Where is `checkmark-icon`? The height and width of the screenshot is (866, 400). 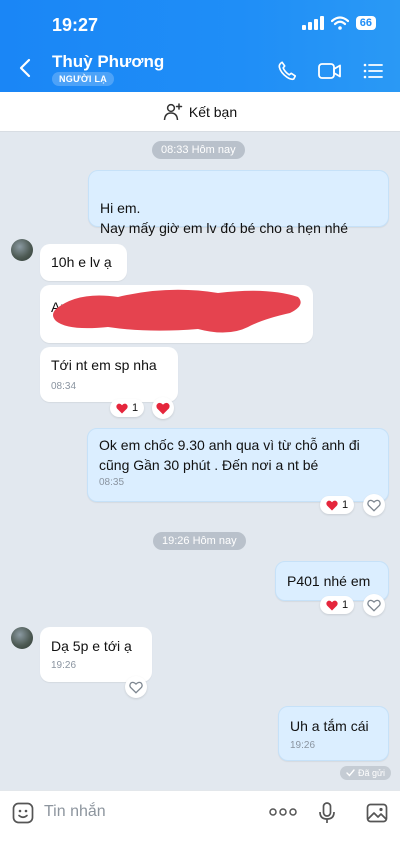
checkmark-icon is located at coordinates (350, 773).